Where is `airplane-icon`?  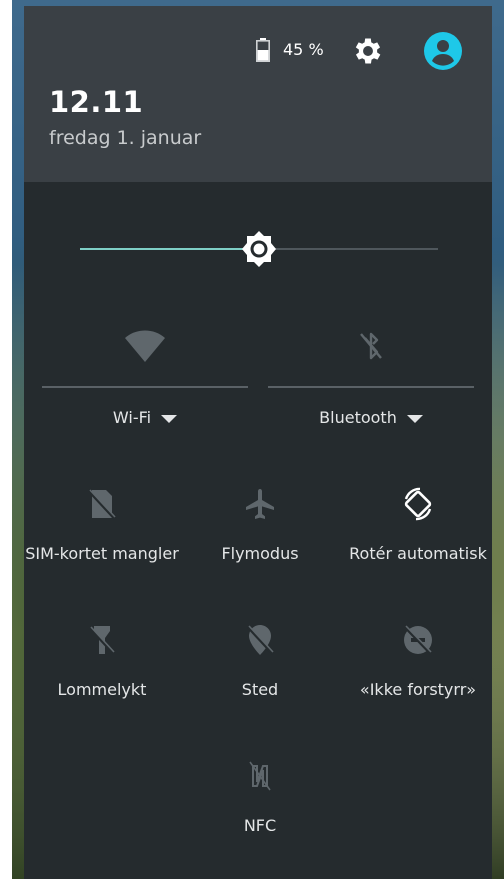 airplane-icon is located at coordinates (260, 504).